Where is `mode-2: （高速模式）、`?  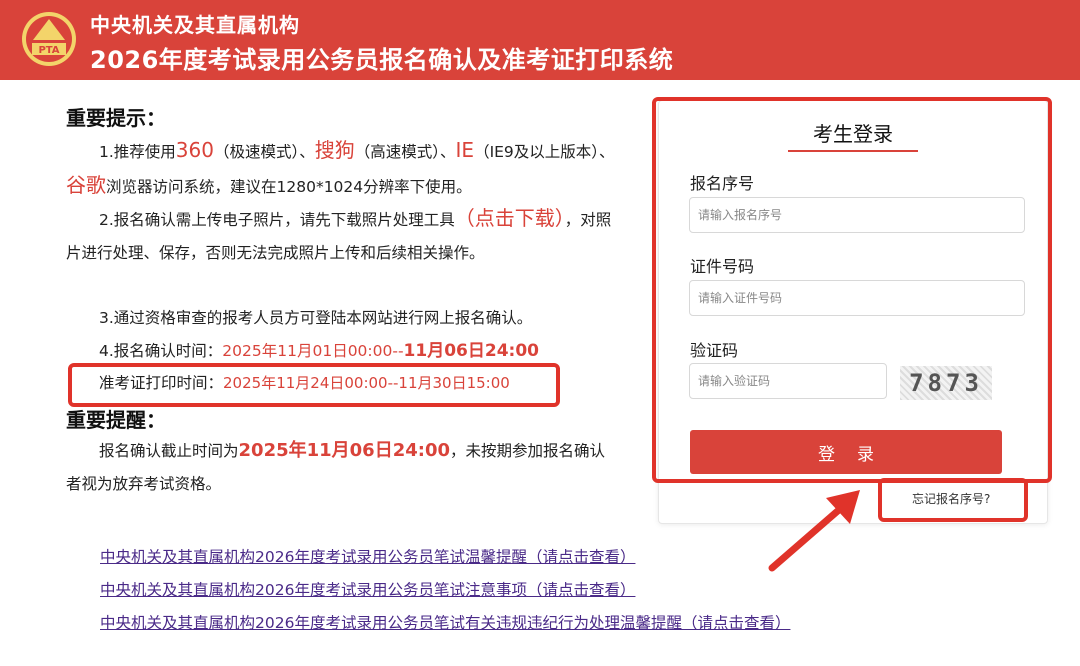
mode-2: （高速模式）、 is located at coordinates (405, 152).